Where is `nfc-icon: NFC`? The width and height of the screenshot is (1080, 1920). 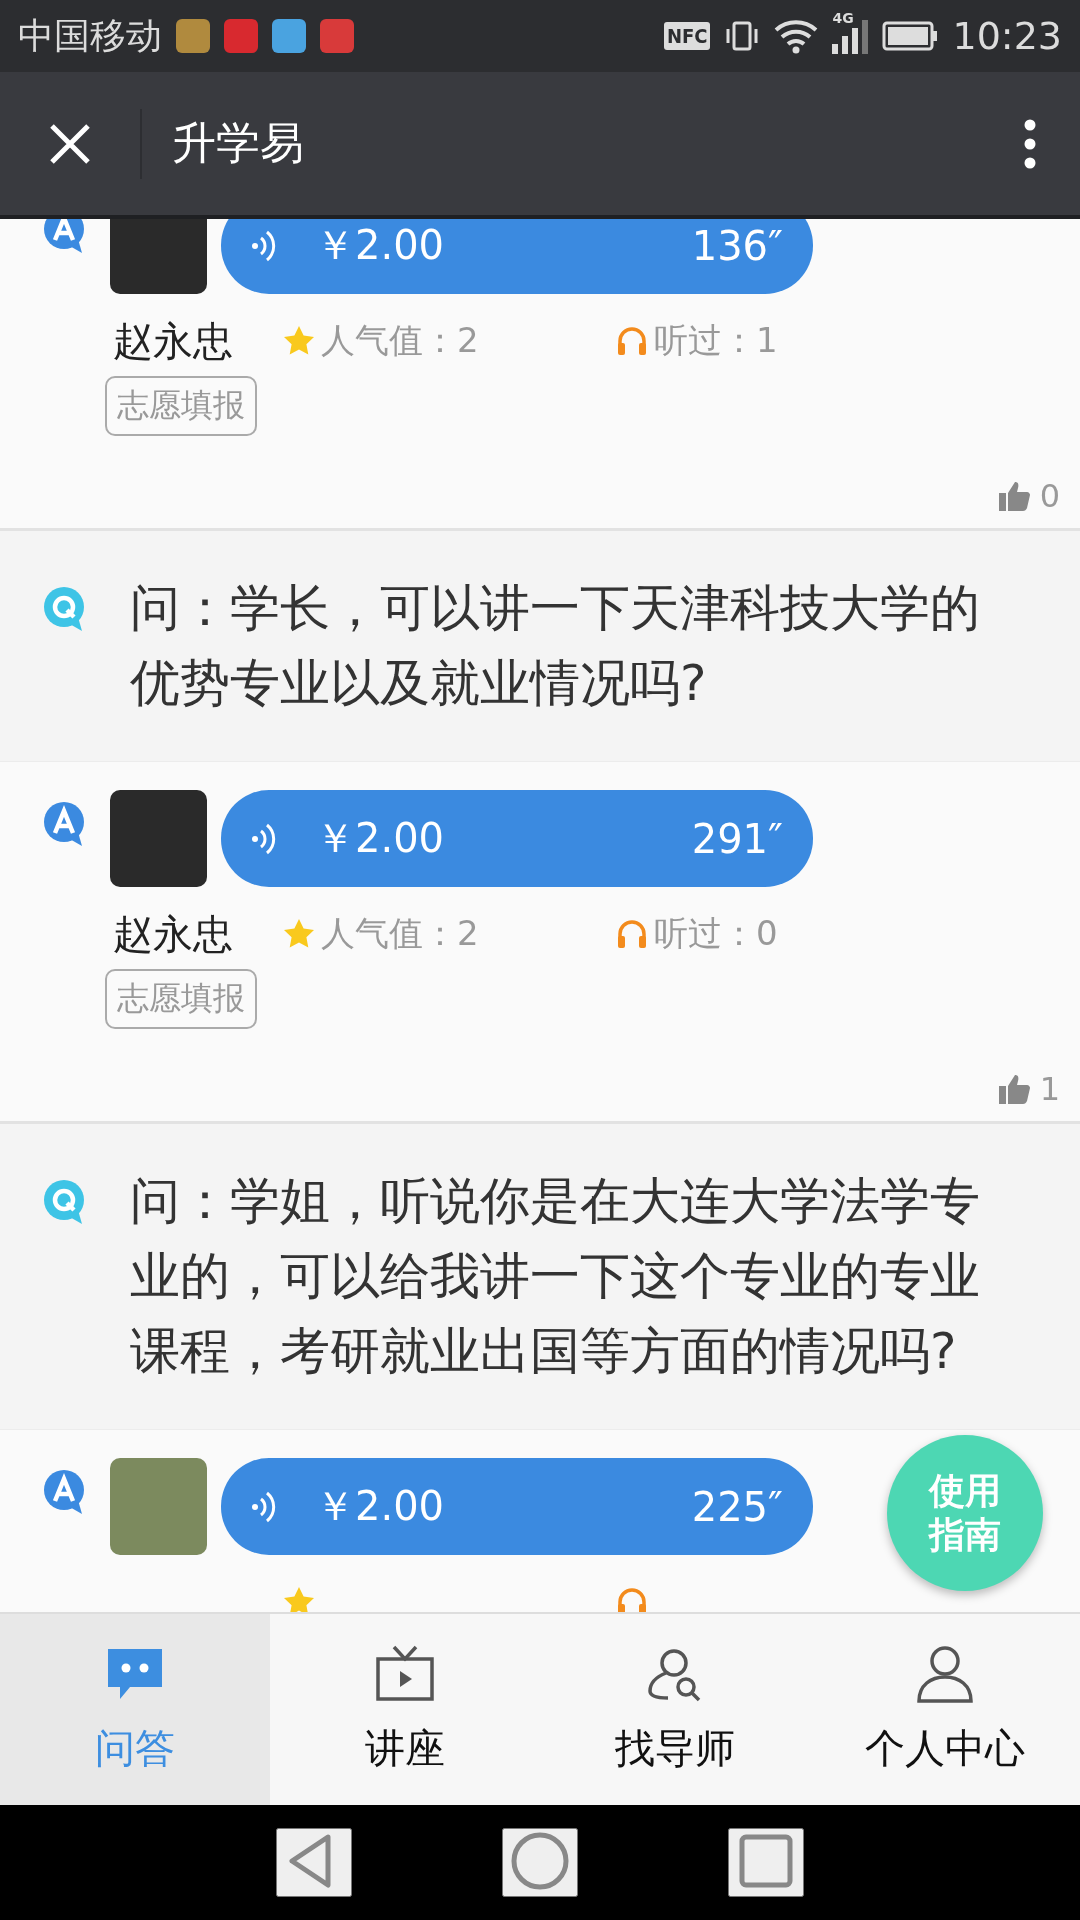 nfc-icon: NFC is located at coordinates (687, 36).